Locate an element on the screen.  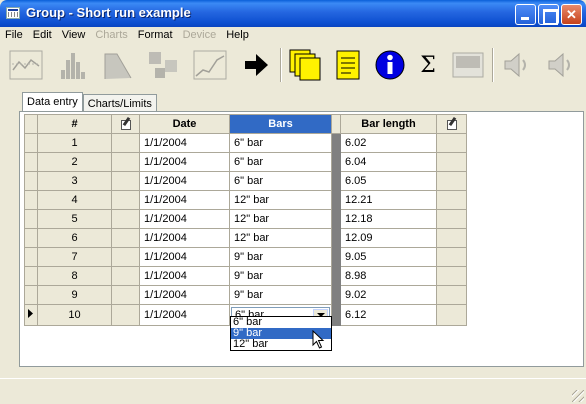
mouse-cursor-icon is located at coordinates (318, 339).